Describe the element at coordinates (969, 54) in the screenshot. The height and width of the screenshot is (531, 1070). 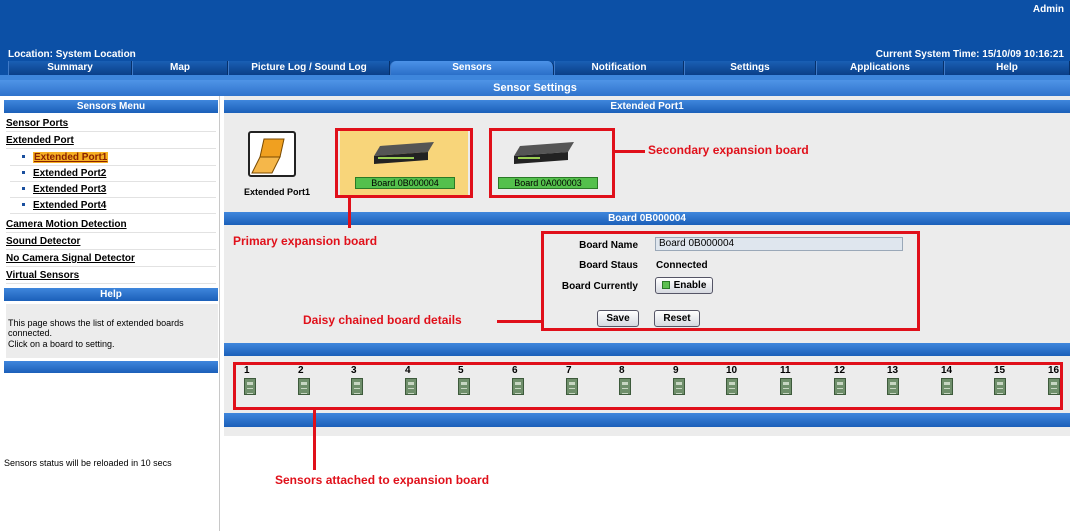
I see `system-time: Current System Time: 15/10/09 10:16:21` at that location.